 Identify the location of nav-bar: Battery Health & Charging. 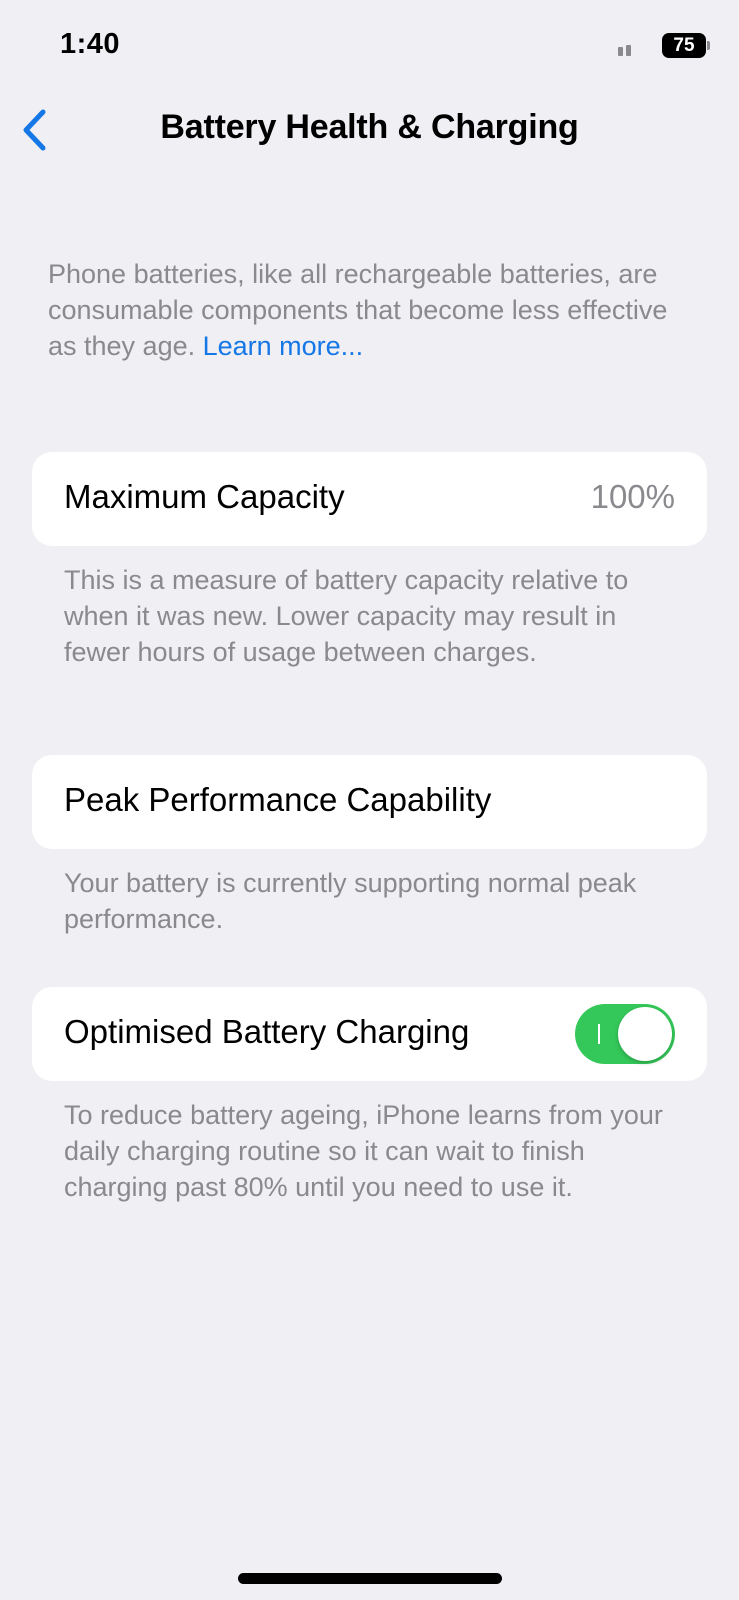
(369, 130).